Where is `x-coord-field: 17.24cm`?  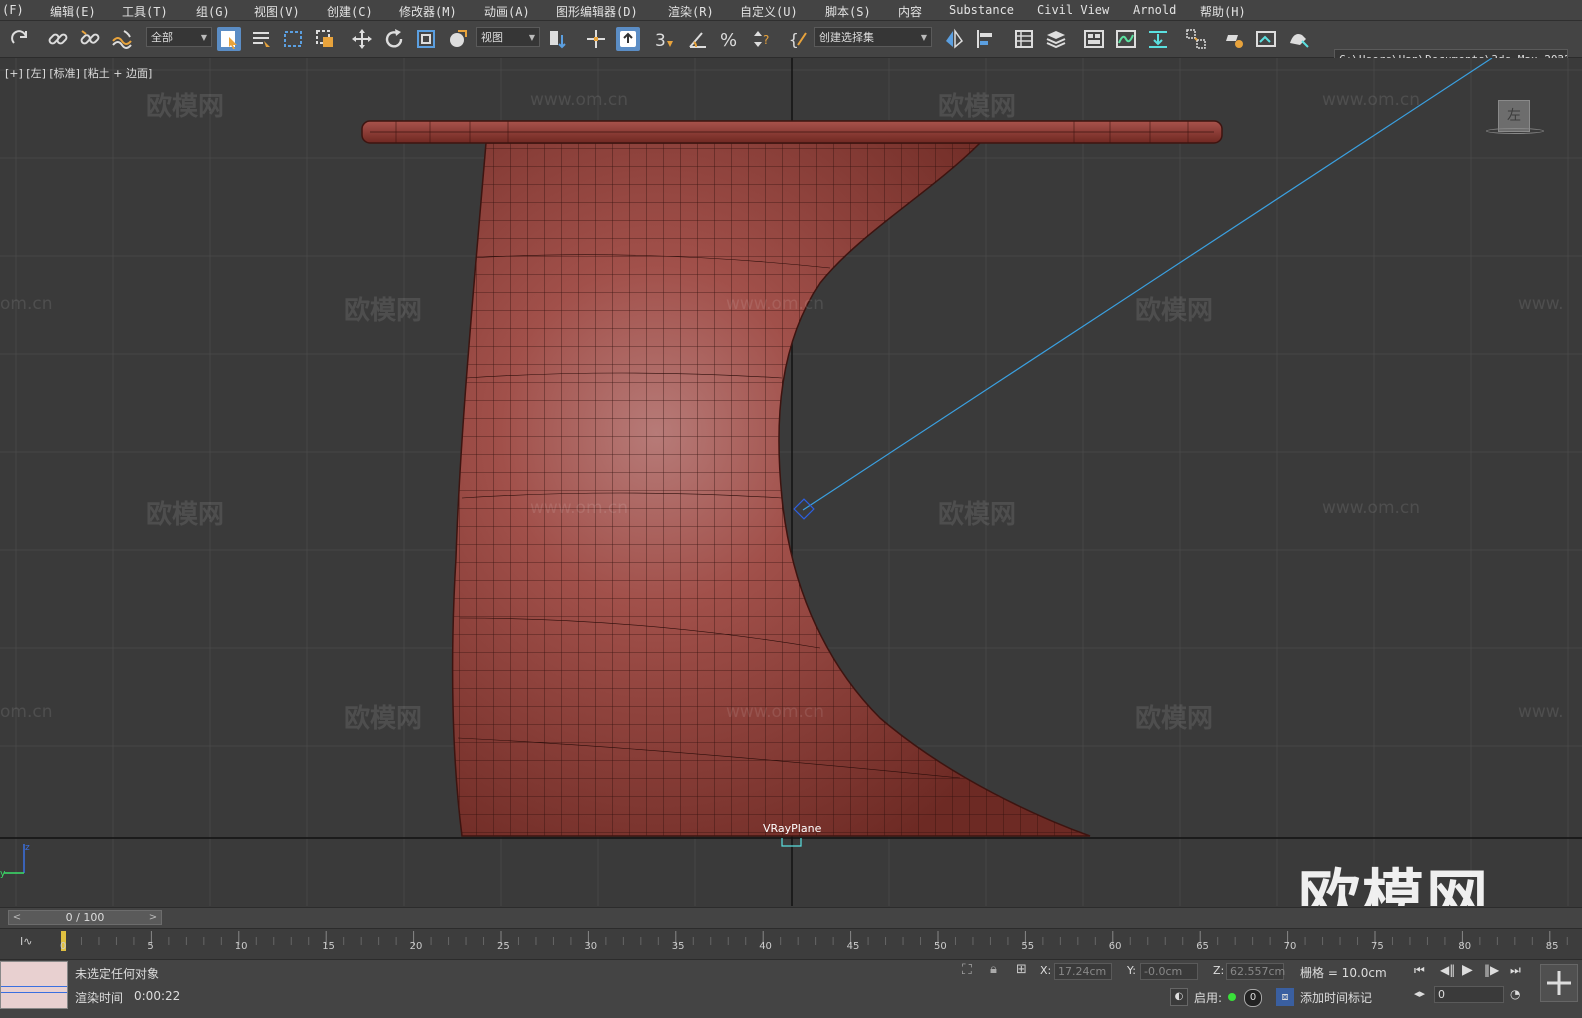 x-coord-field: 17.24cm is located at coordinates (1083, 971).